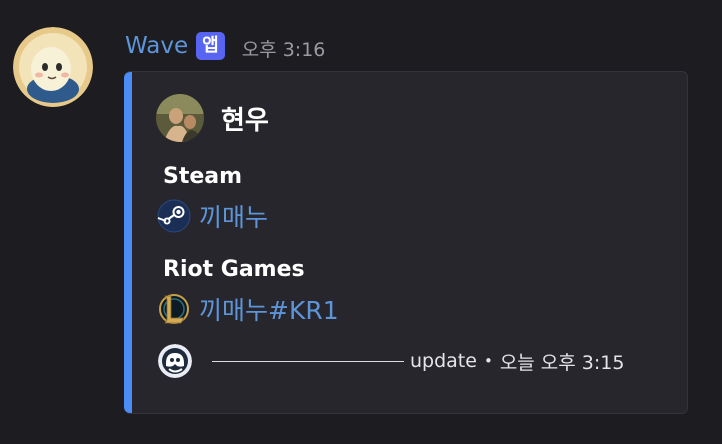 The width and height of the screenshot is (722, 444). What do you see at coordinates (284, 48) in the screenshot?
I see `message-timestamp: 오후 3:16` at bounding box center [284, 48].